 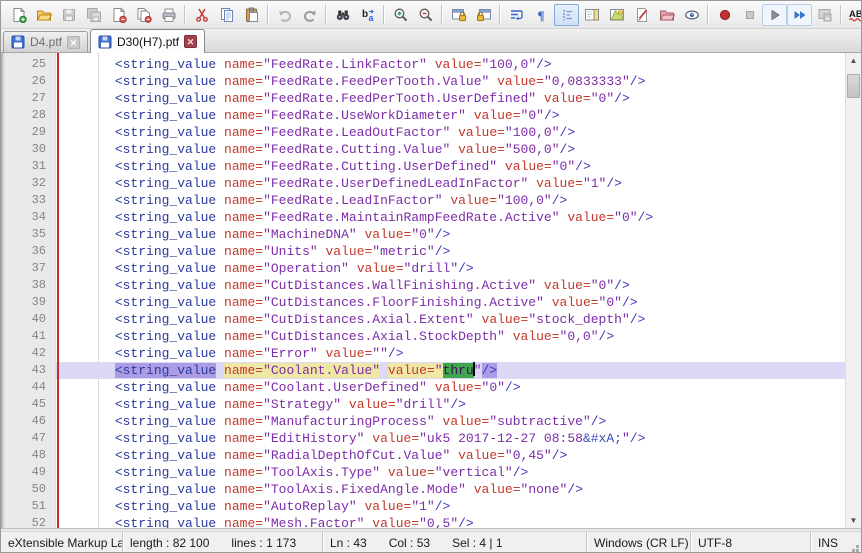 What do you see at coordinates (28, 81) in the screenshot?
I see `line-number: 26` at bounding box center [28, 81].